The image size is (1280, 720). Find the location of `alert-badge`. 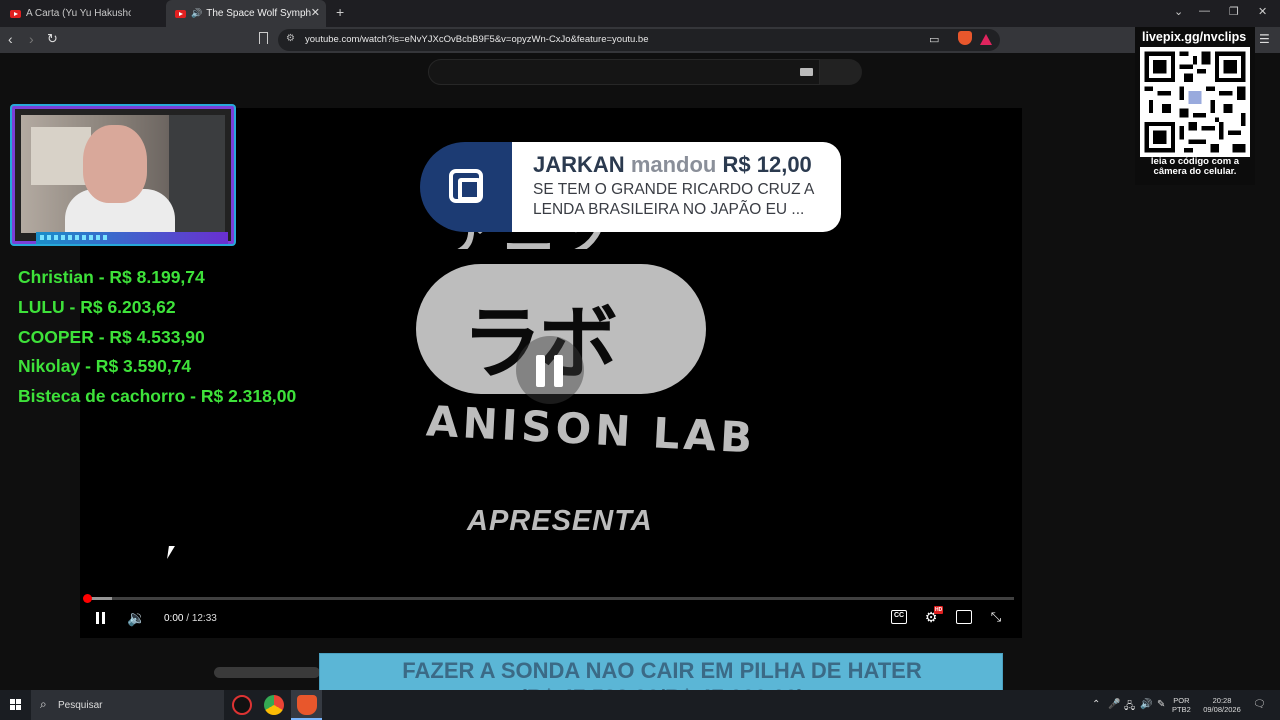

alert-badge is located at coordinates (470, 187).